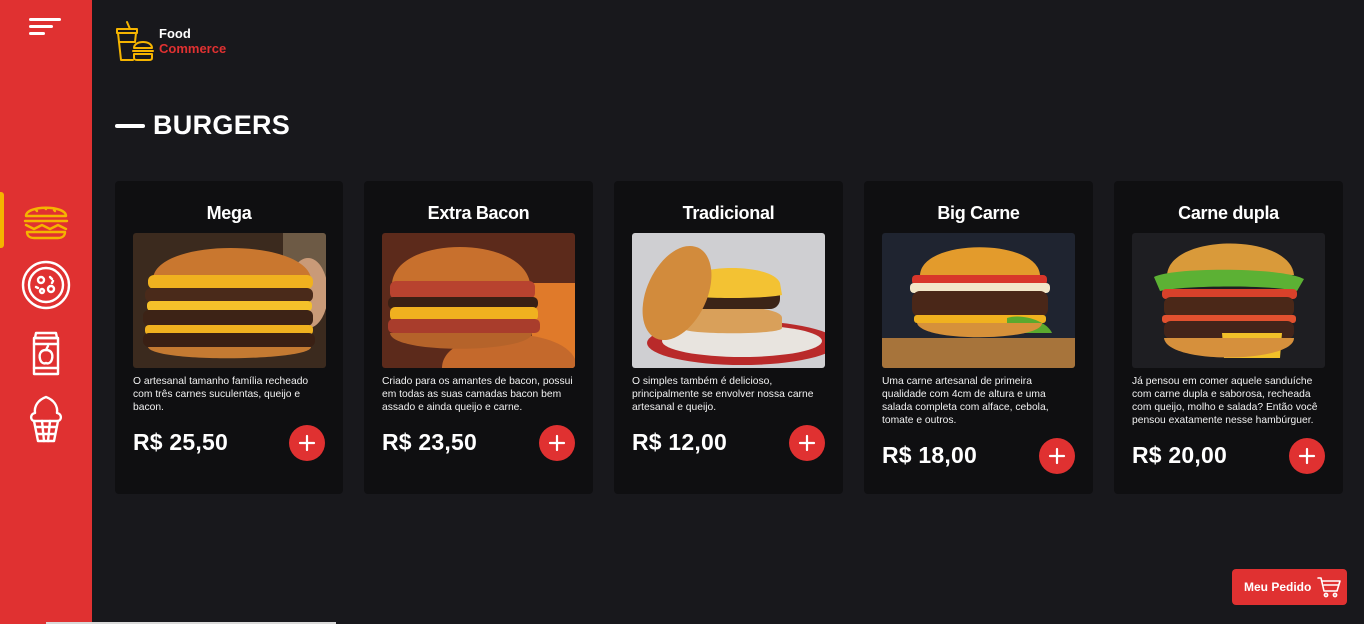 The image size is (1364, 624). Describe the element at coordinates (728, 213) in the screenshot. I see `product-name: Tradicional` at that location.